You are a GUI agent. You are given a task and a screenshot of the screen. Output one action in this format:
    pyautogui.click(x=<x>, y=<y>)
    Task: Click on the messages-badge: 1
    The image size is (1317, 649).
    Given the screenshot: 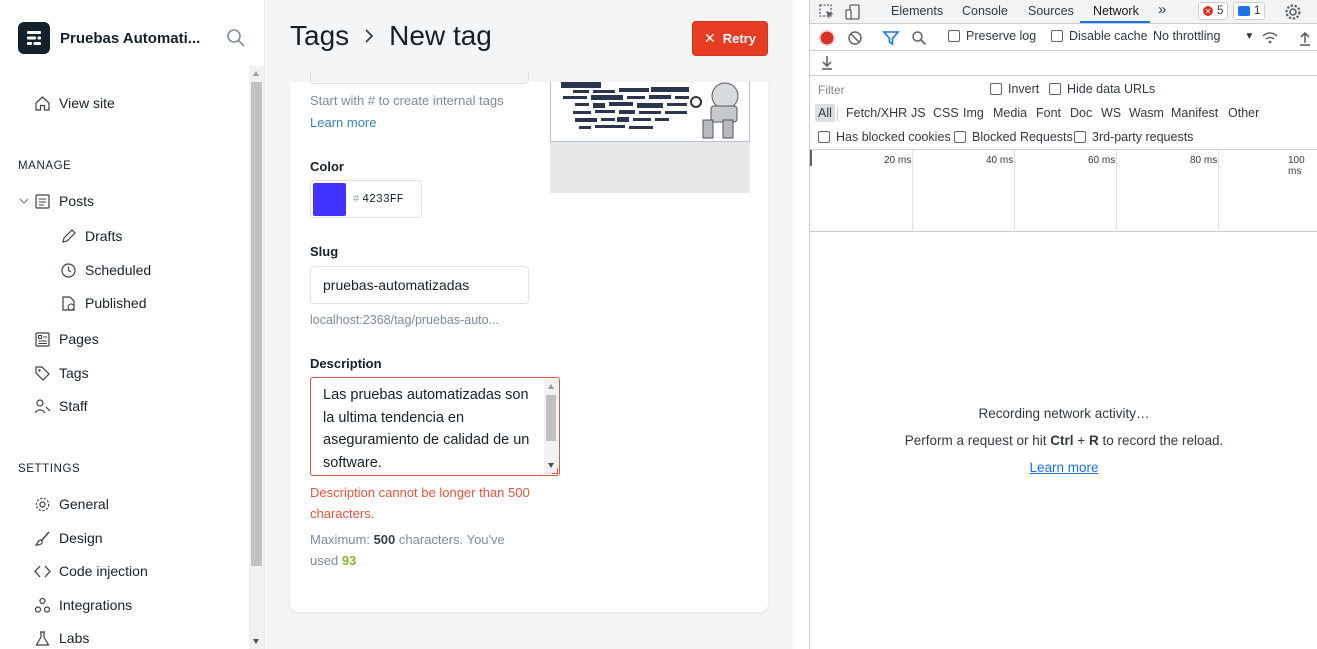 What is the action you would take?
    pyautogui.click(x=1249, y=11)
    